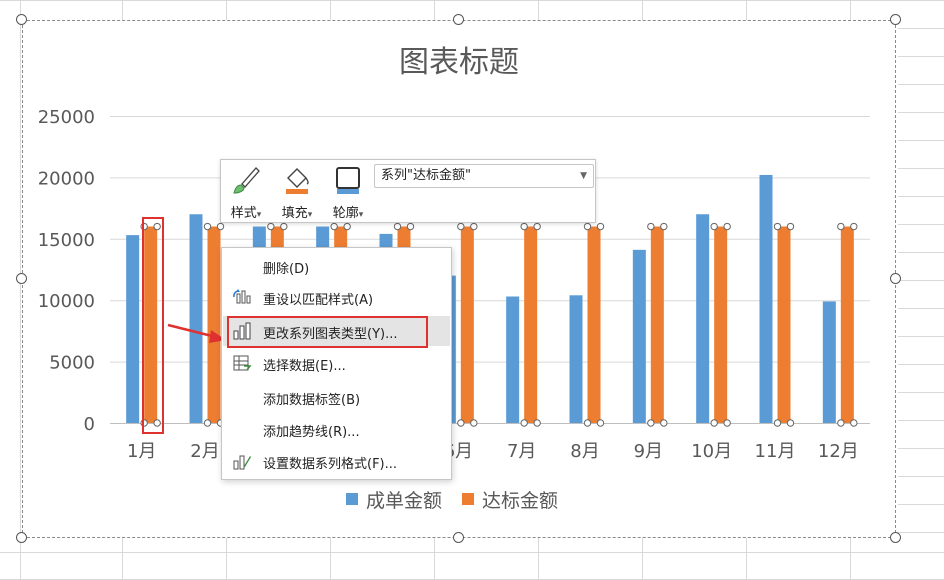 The width and height of the screenshot is (944, 580). What do you see at coordinates (21, 19) in the screenshot?
I see `resize-handle-top-left` at bounding box center [21, 19].